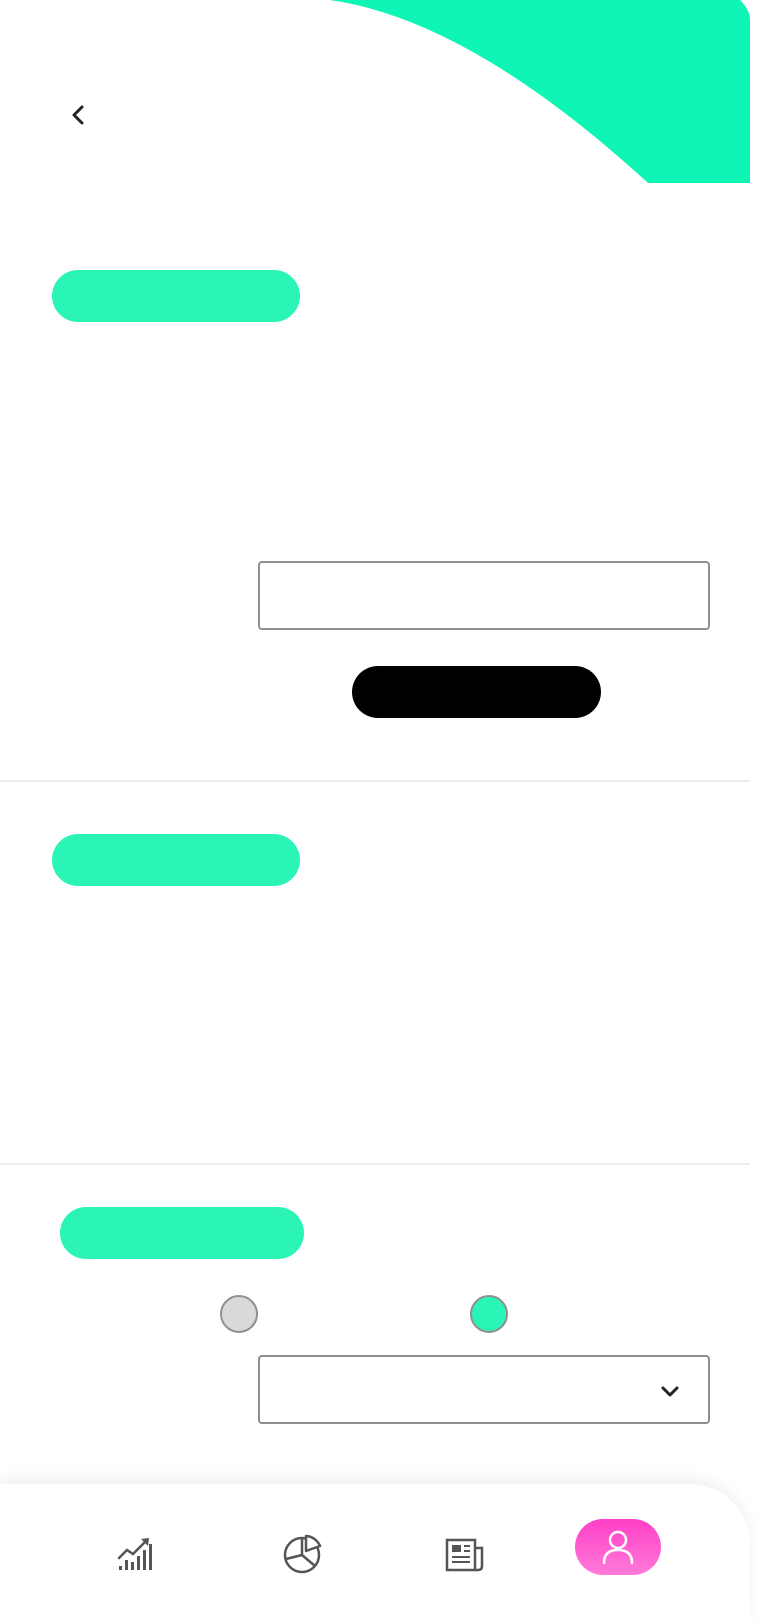 The image size is (764, 1624). What do you see at coordinates (670, 1391) in the screenshot?
I see `chevron-down-icon` at bounding box center [670, 1391].